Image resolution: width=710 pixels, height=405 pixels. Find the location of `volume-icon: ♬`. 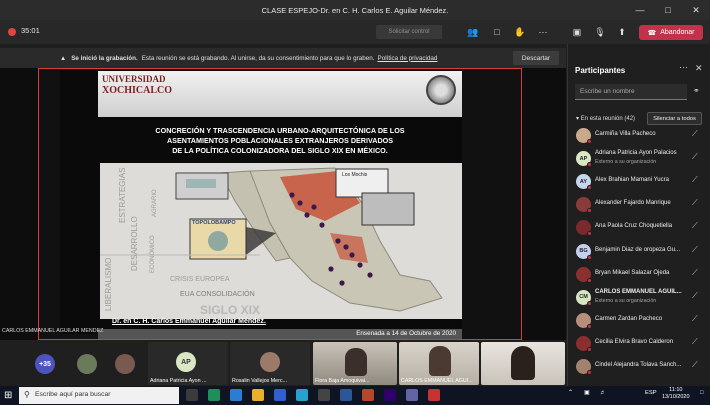

volume-icon: ♬ is located at coordinates (603, 393).